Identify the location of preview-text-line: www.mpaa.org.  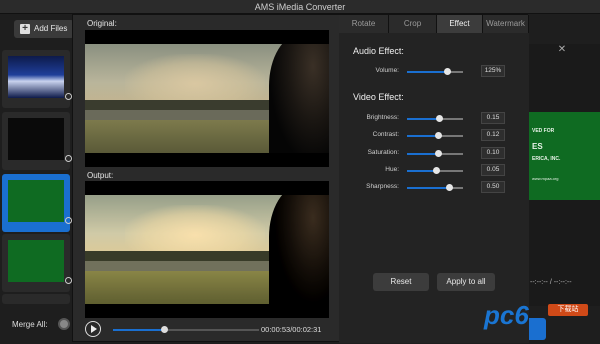
(545, 178).